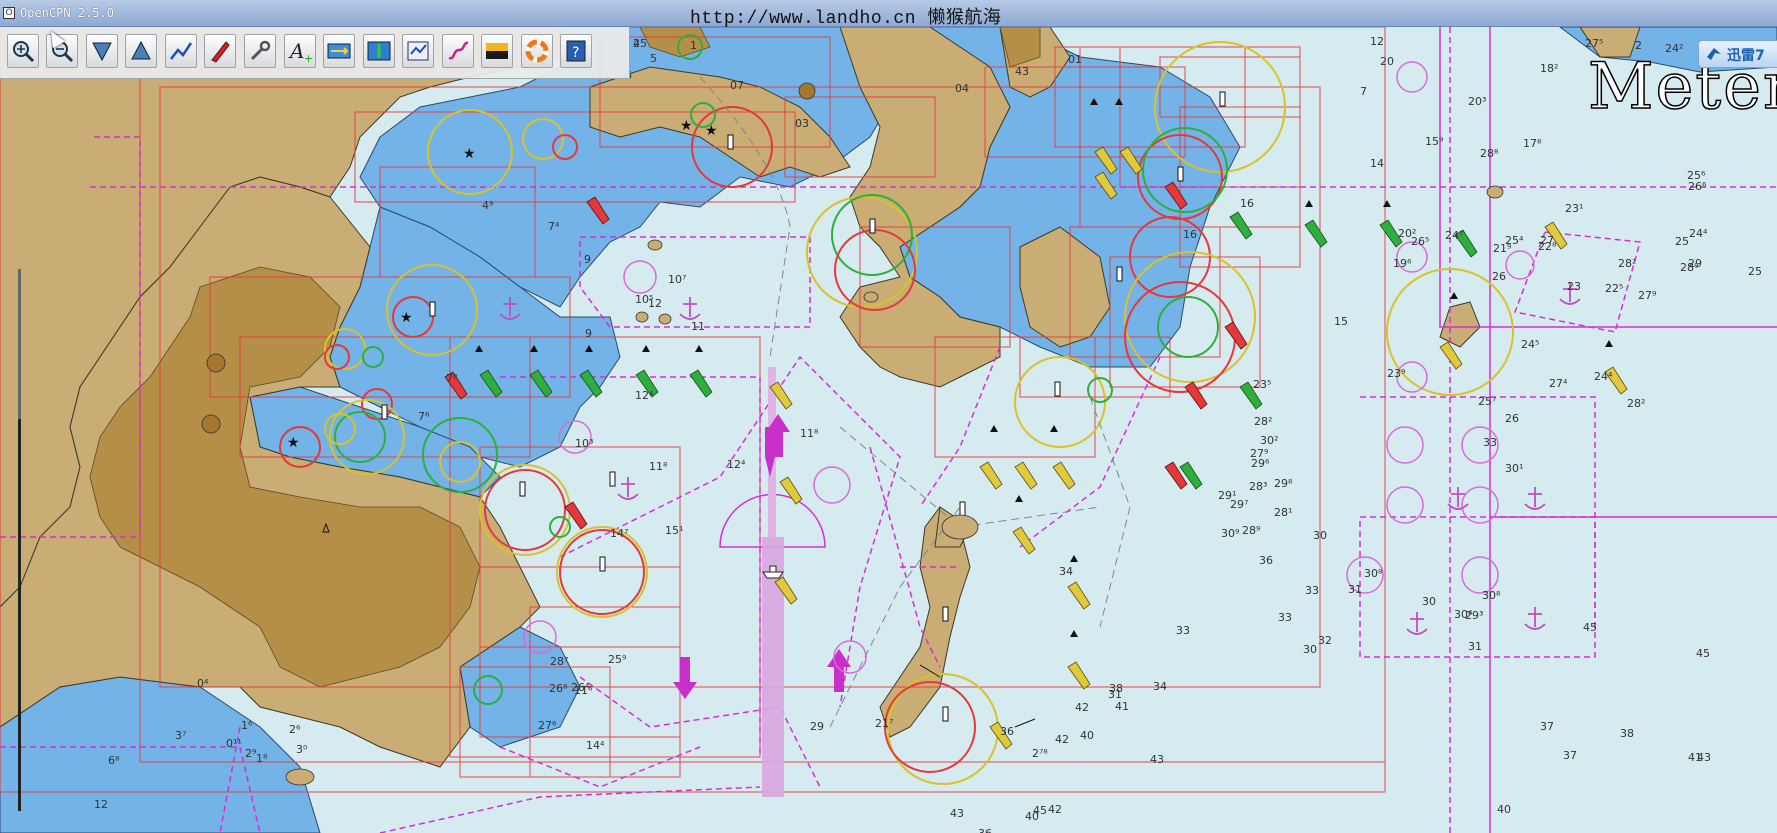 The height and width of the screenshot is (833, 1777). I want to click on depth-sounding: 43, so click(1157, 759).